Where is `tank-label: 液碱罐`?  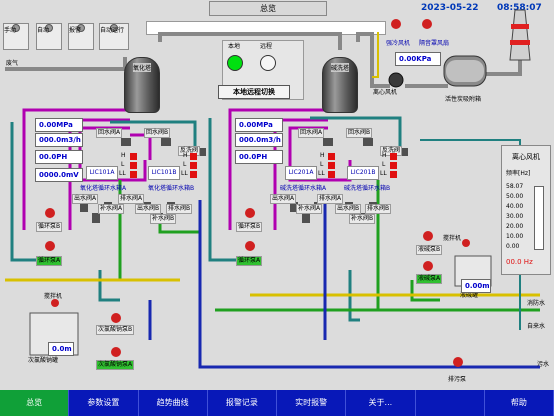 tank-label: 液碱罐 is located at coordinates (469, 295).